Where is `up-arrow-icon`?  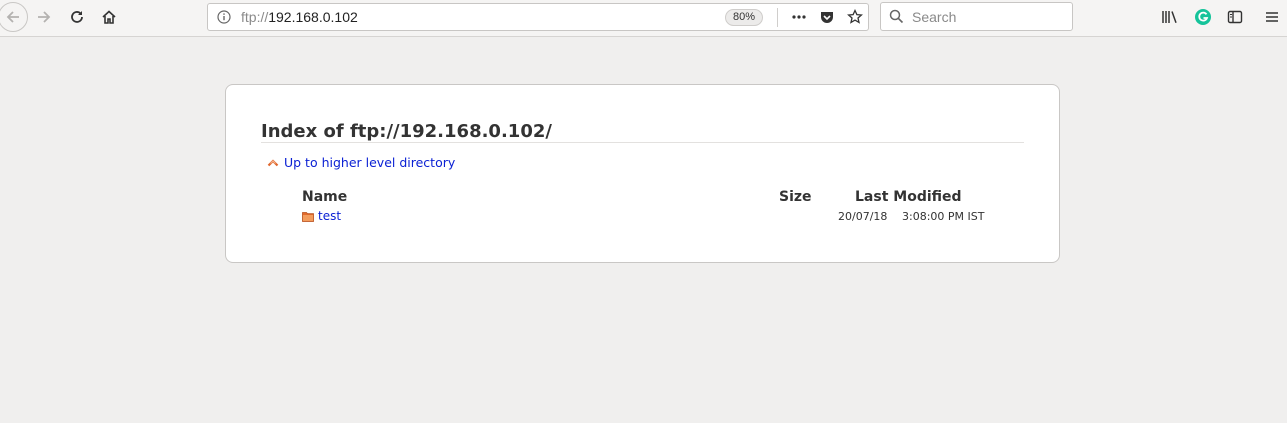
up-arrow-icon is located at coordinates (273, 163).